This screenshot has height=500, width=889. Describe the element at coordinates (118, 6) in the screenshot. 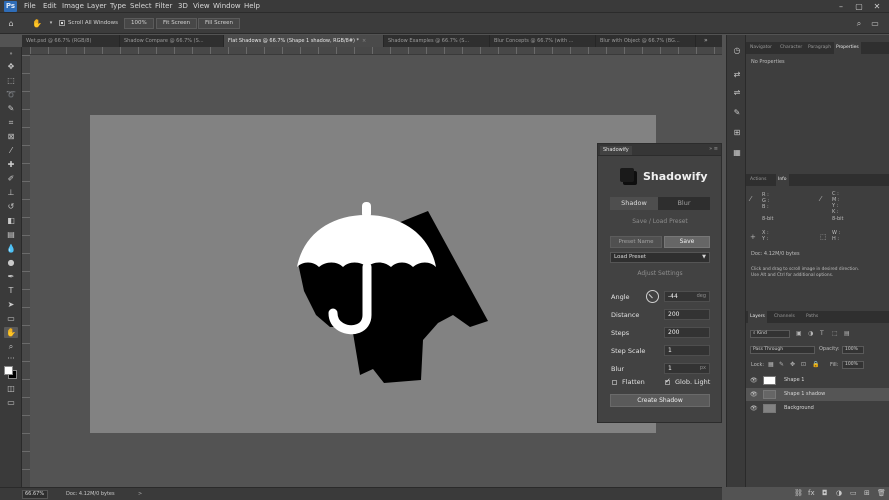

I see `menu-type: Type` at that location.